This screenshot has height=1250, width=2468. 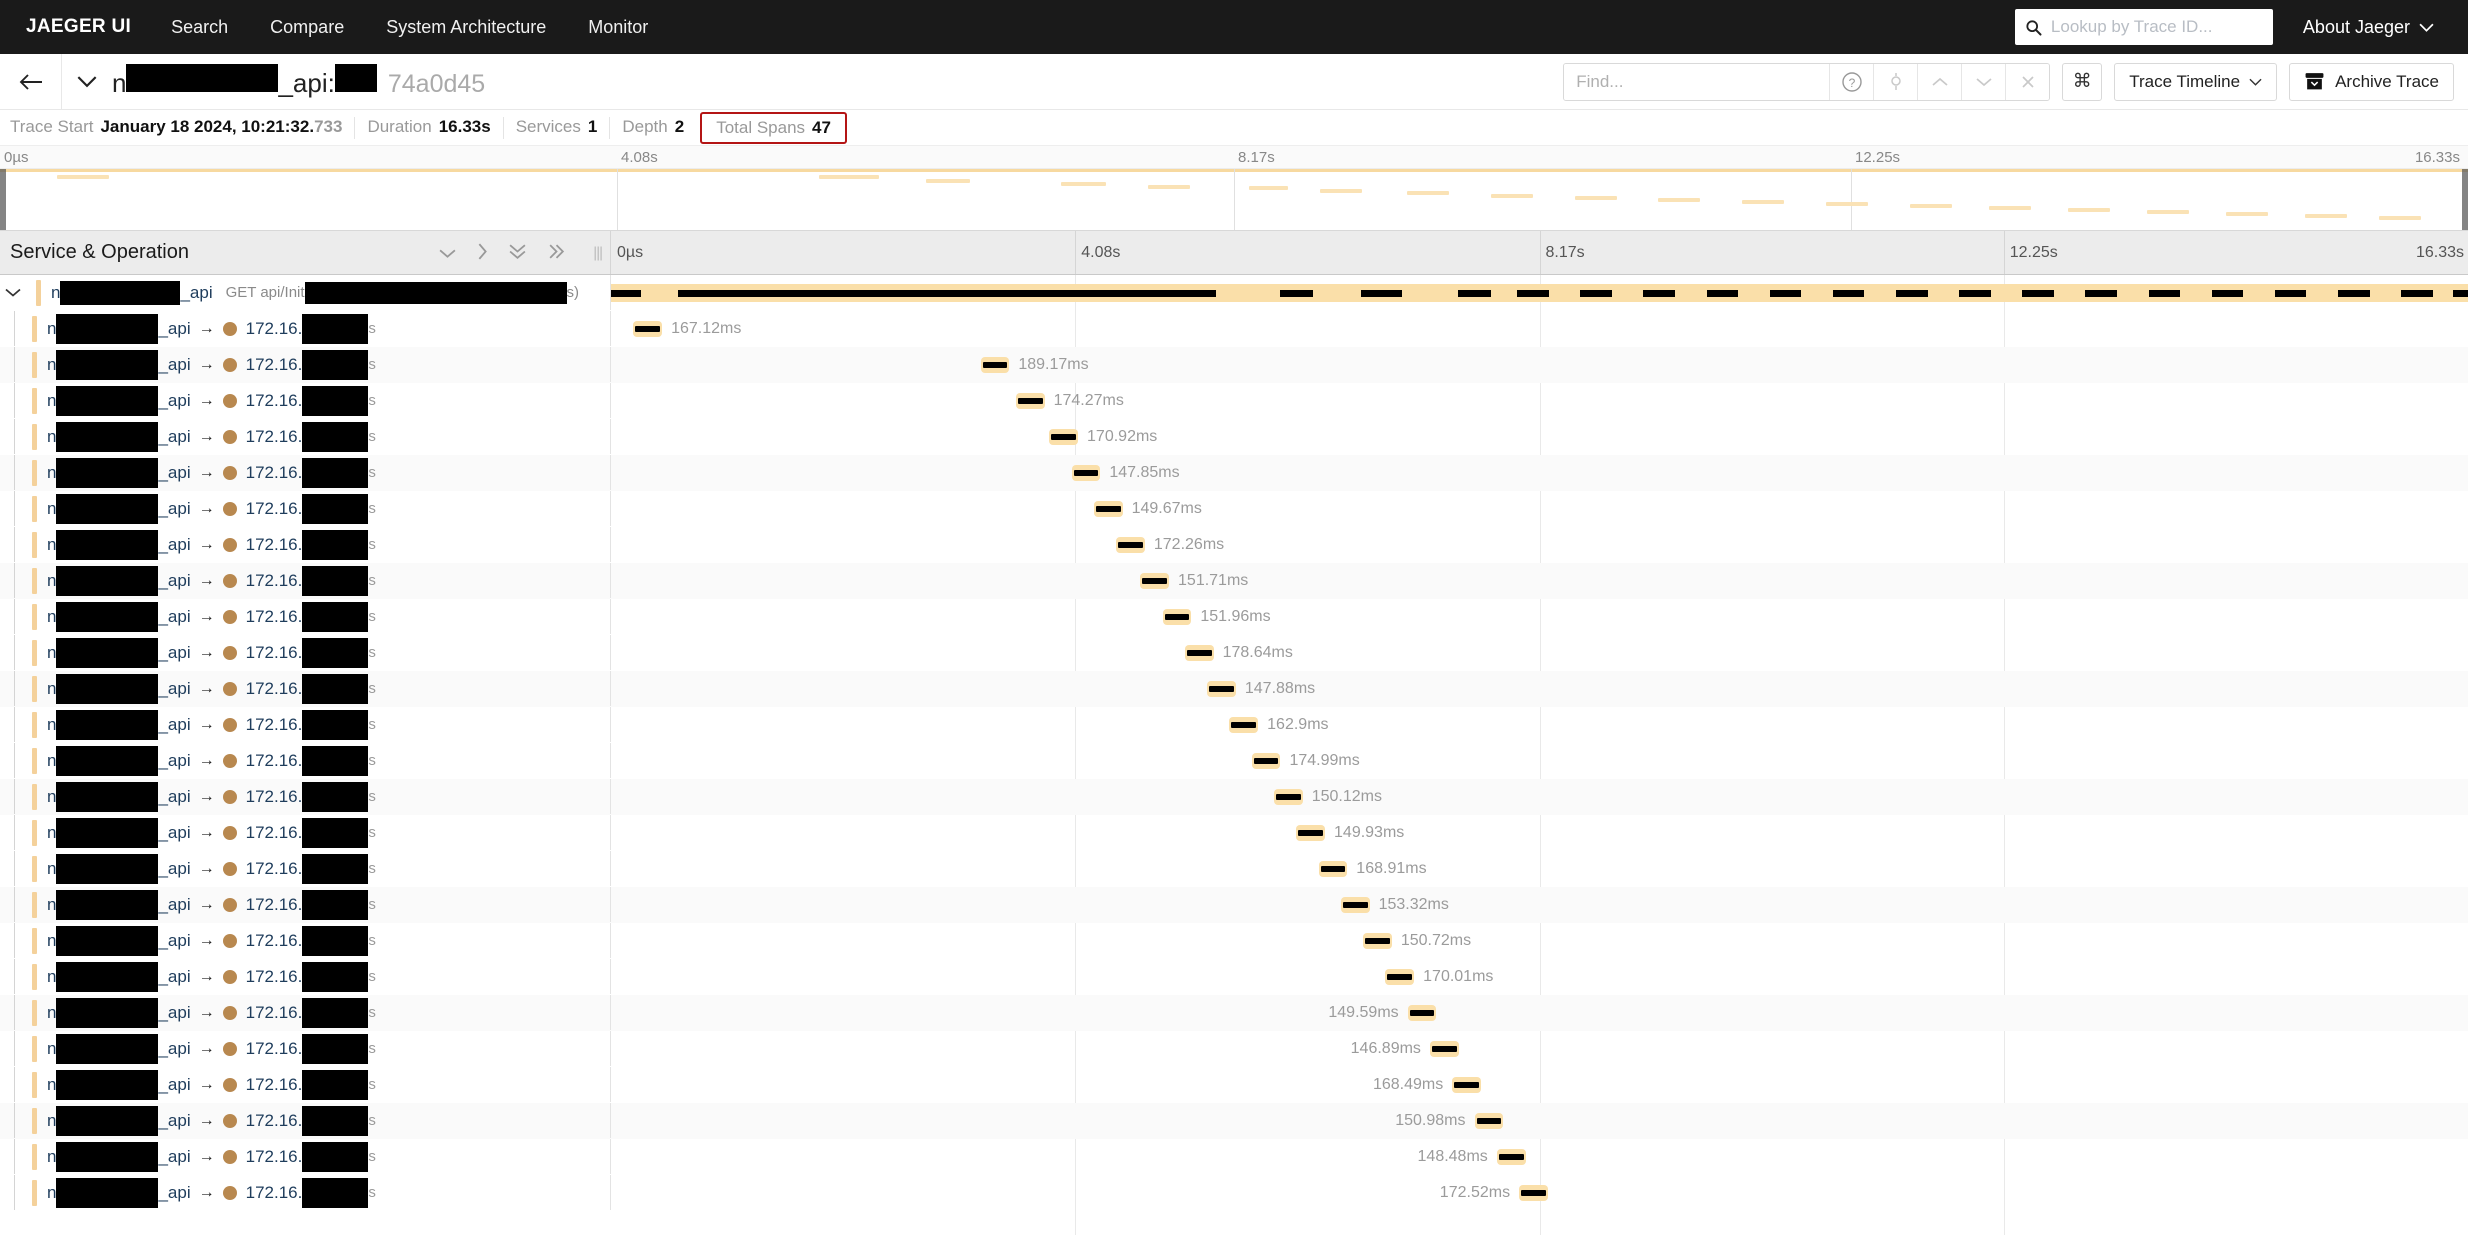 I want to click on span-bar-cell: 147.85ms, so click(x=1539, y=472).